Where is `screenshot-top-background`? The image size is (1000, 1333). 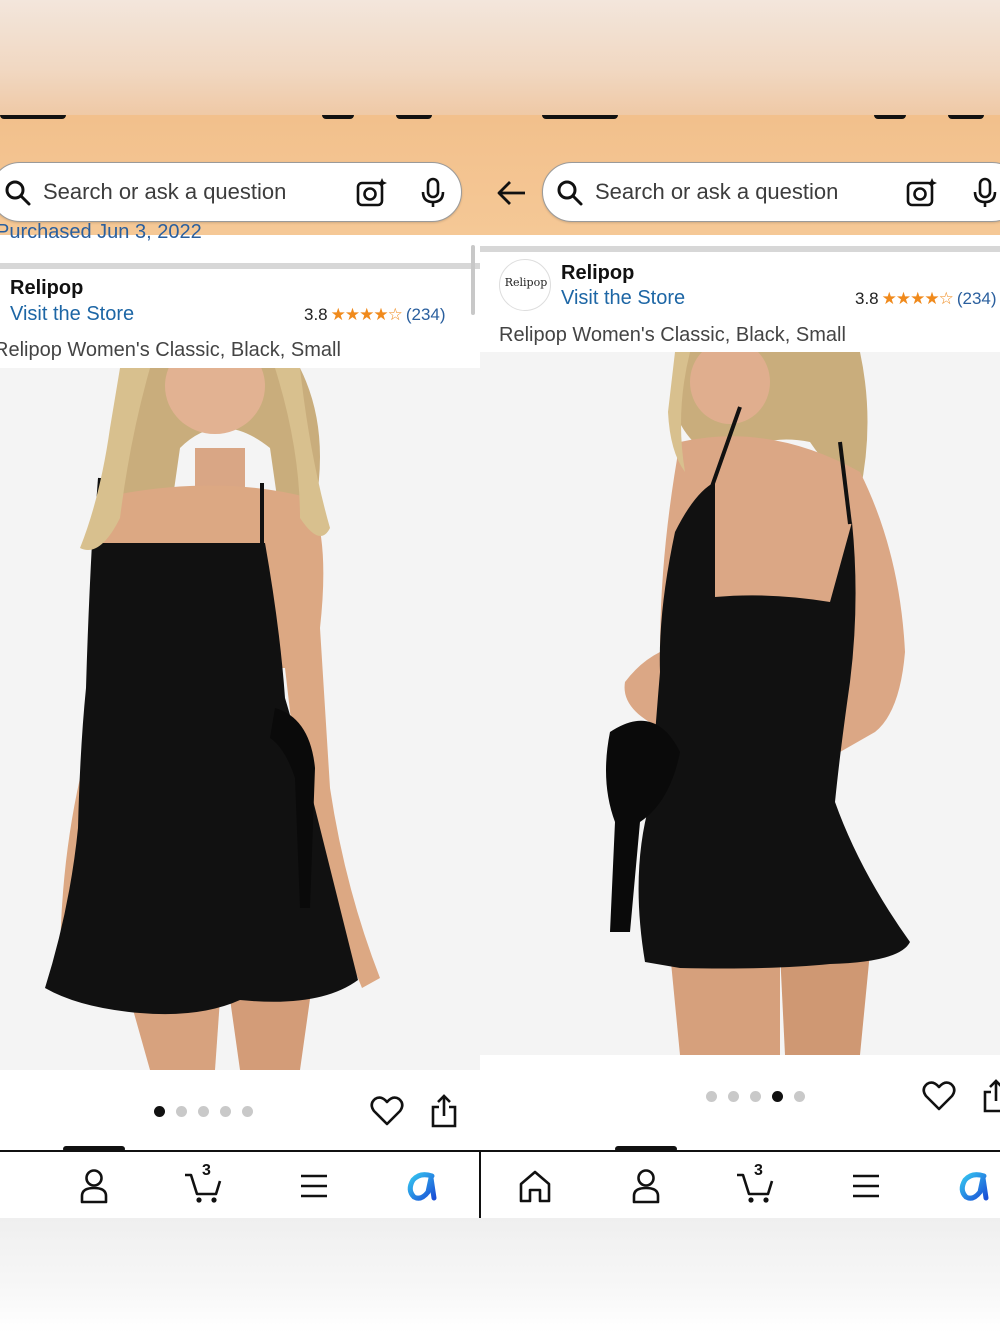
screenshot-top-background is located at coordinates (500, 57).